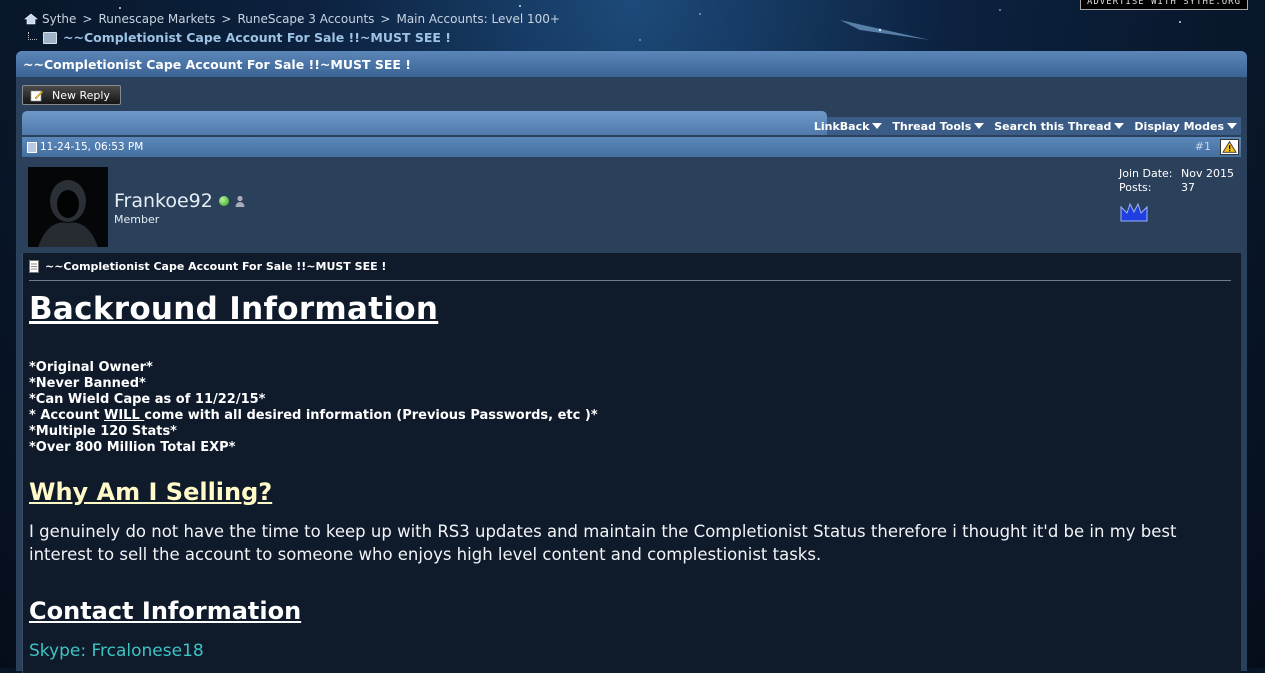 The image size is (1265, 673). What do you see at coordinates (31, 19) in the screenshot?
I see `home-icon` at bounding box center [31, 19].